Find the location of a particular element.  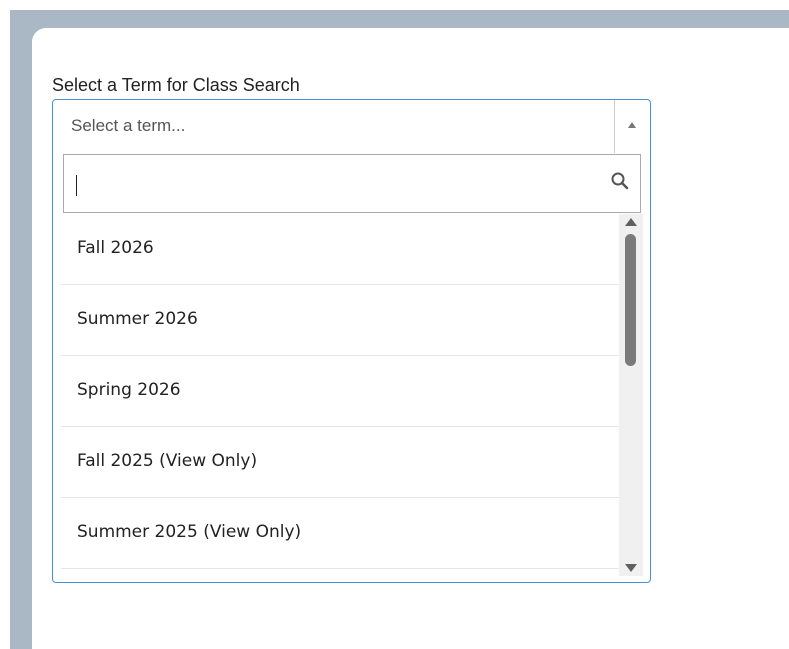

term-select-label: Select a Term for Class Search is located at coordinates (176, 85).